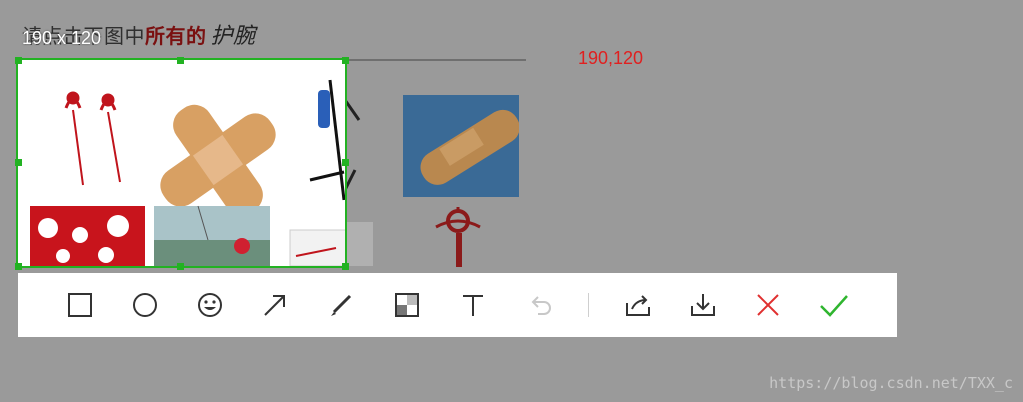 The image size is (1023, 402). I want to click on ellipse-tool-button, so click(145, 305).